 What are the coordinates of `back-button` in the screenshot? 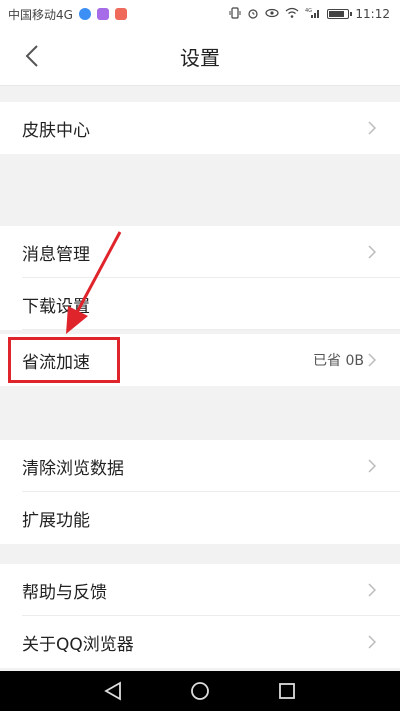 It's located at (32, 56).